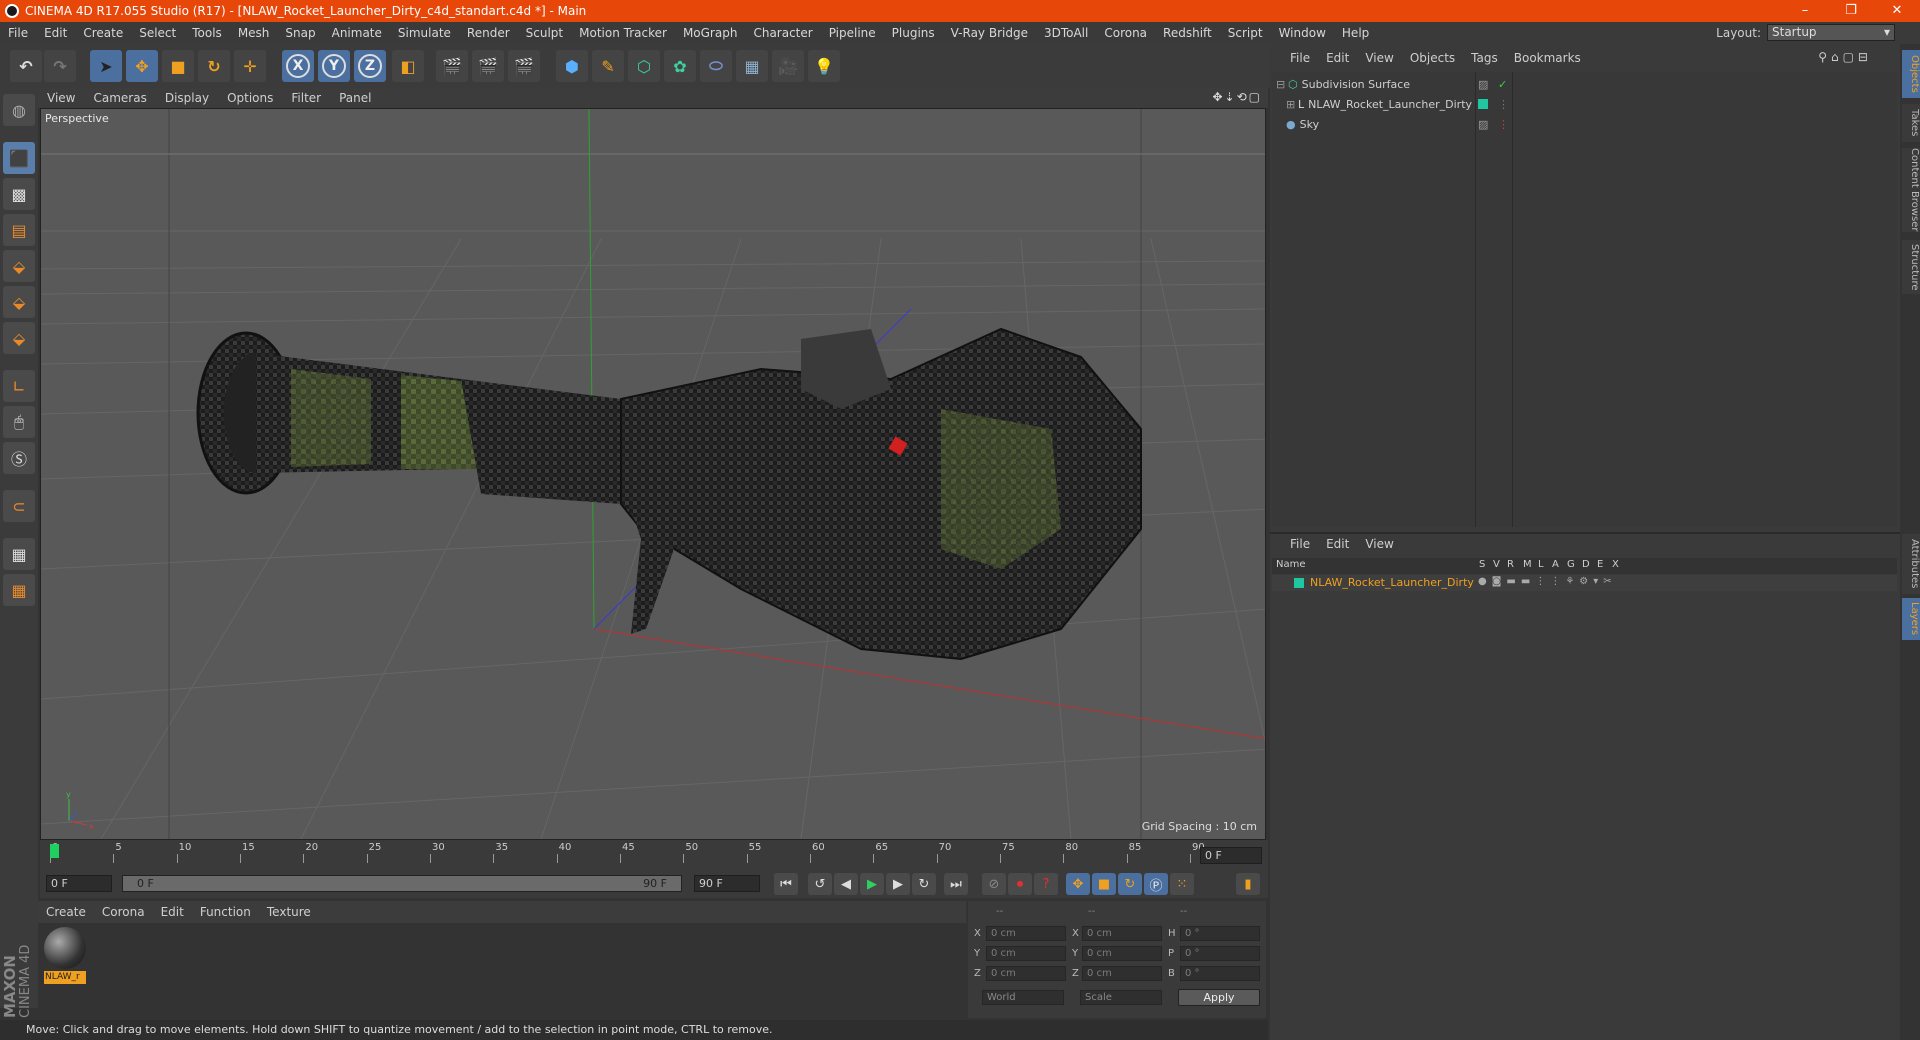 The width and height of the screenshot is (1920, 1040). Describe the element at coordinates (1484, 58) in the screenshot. I see `obj-menu-tags: Tags` at that location.